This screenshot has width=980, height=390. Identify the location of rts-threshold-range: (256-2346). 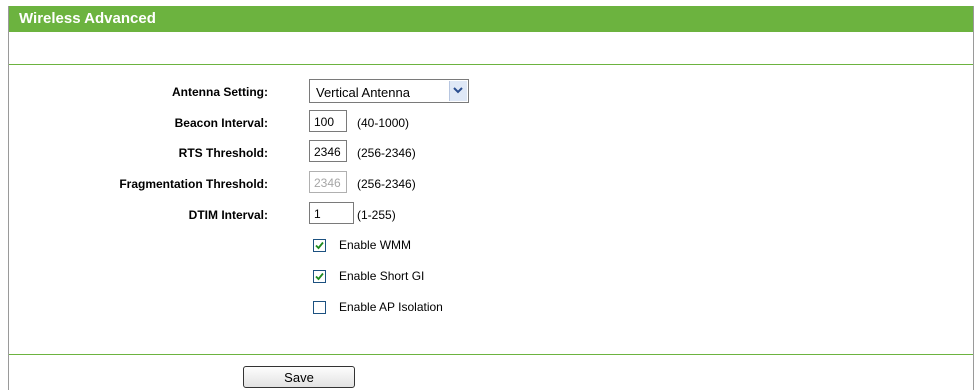
(386, 153).